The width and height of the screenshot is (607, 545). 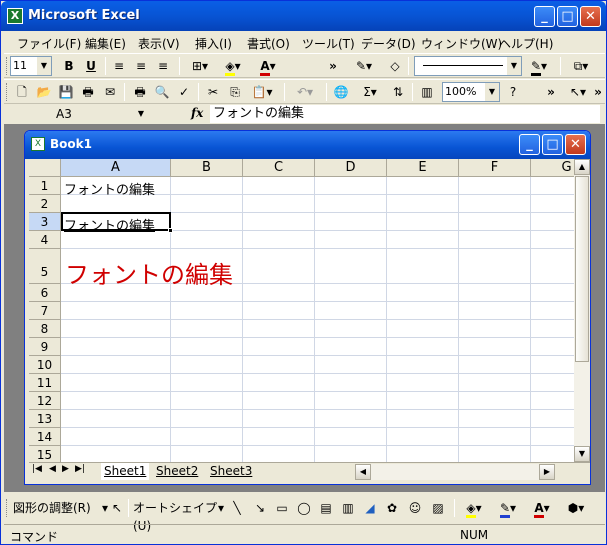 I want to click on row-header: 12, so click(x=45, y=401).